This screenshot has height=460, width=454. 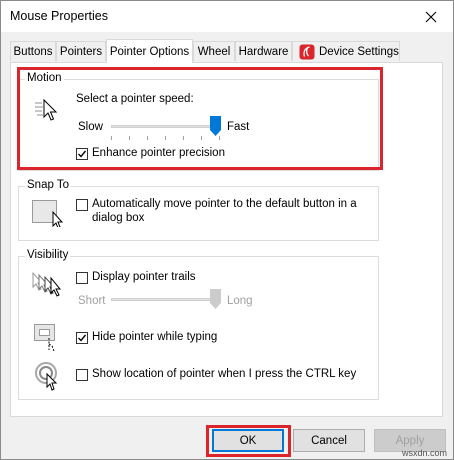 I want to click on snap-to-label-line2: dialog box, so click(x=118, y=218).